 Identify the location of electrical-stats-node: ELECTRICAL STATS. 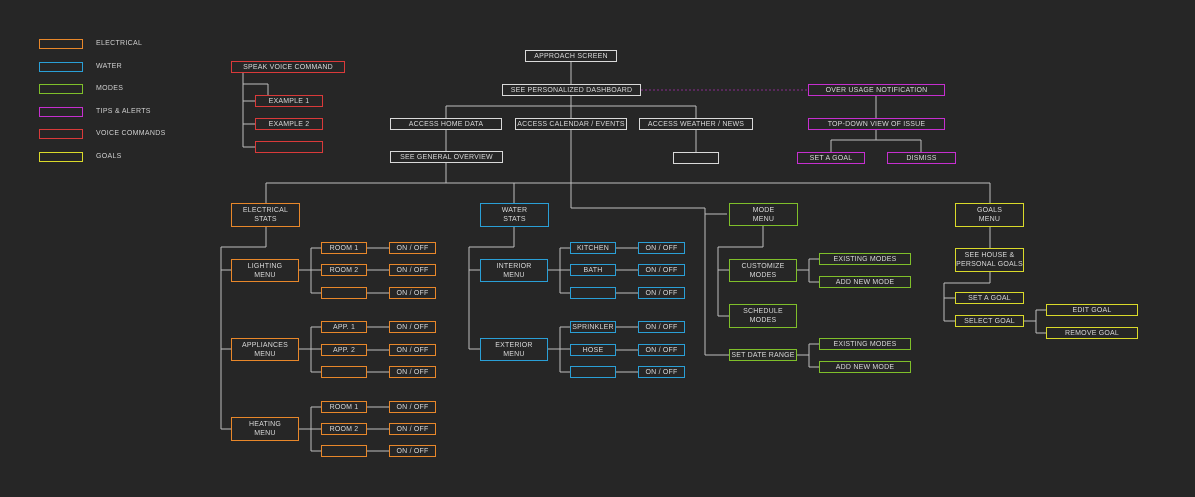
(265, 215).